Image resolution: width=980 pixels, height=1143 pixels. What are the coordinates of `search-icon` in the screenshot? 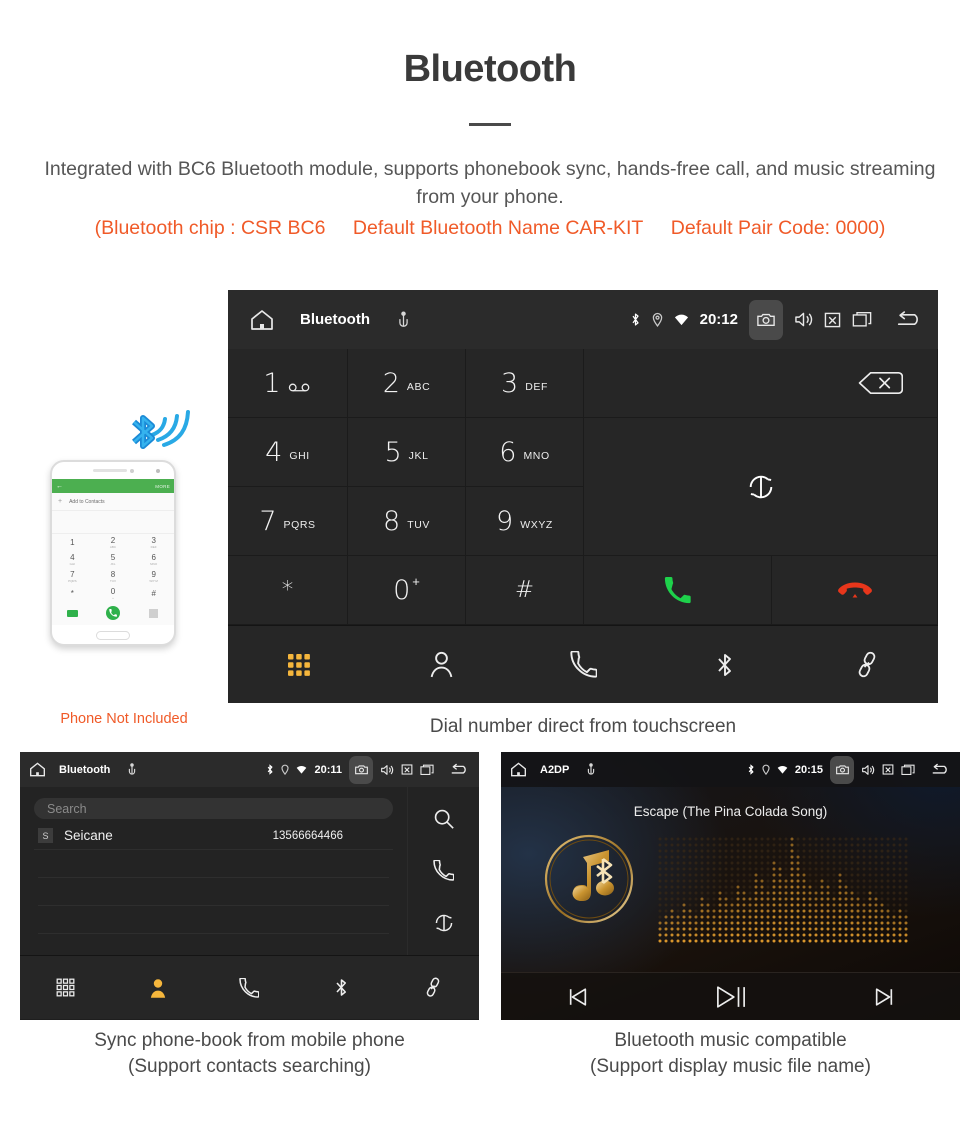 It's located at (444, 819).